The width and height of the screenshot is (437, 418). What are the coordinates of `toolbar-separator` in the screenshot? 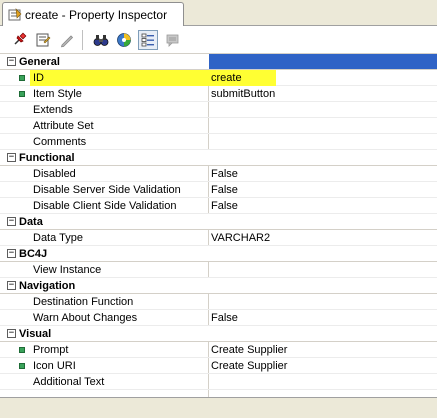 It's located at (82, 40).